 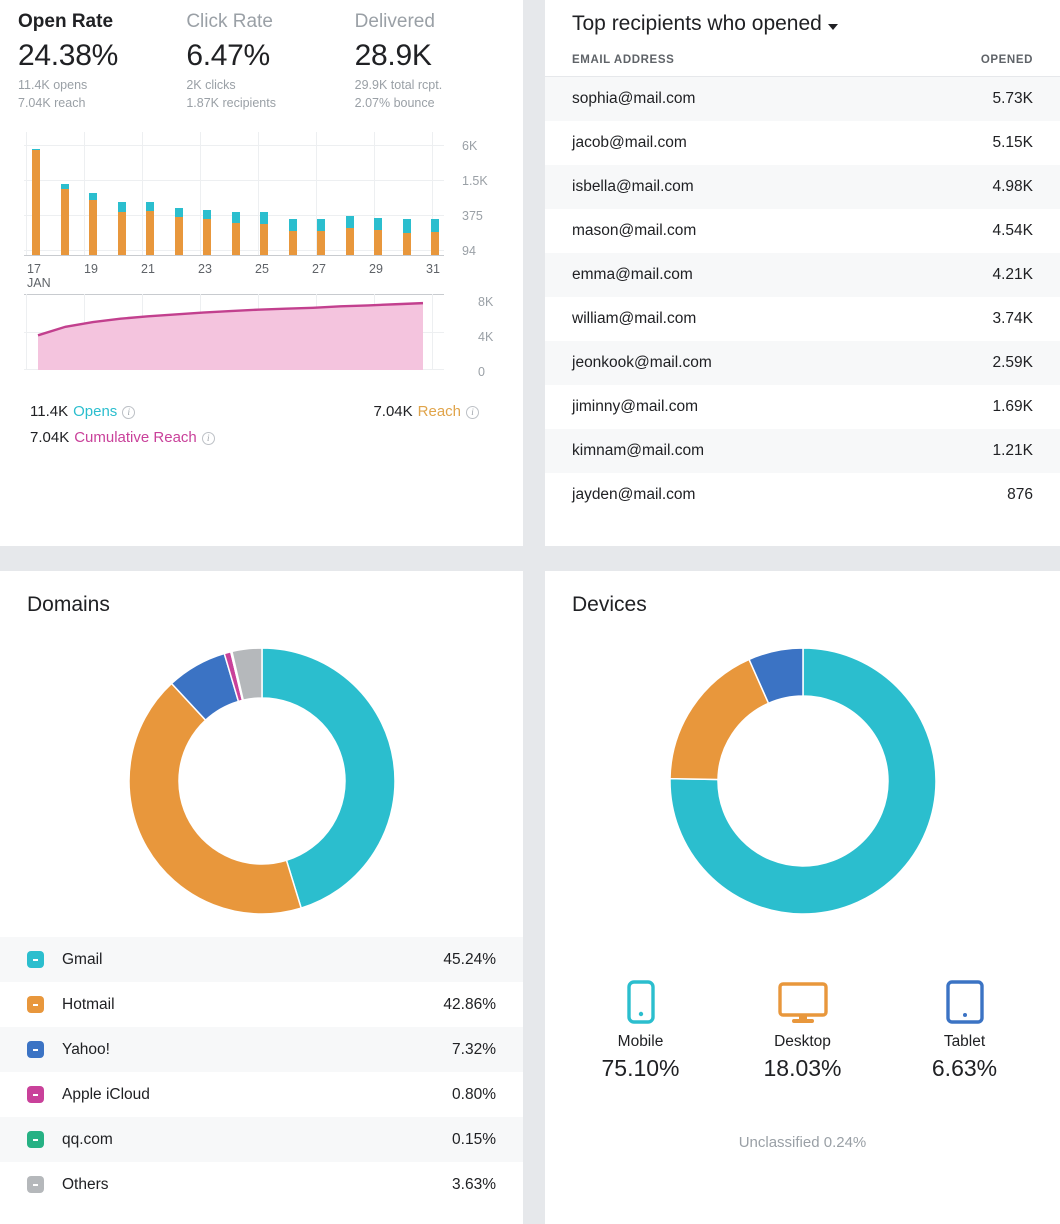 What do you see at coordinates (1020, 494) in the screenshot?
I see `recipient-opened-count: 876` at bounding box center [1020, 494].